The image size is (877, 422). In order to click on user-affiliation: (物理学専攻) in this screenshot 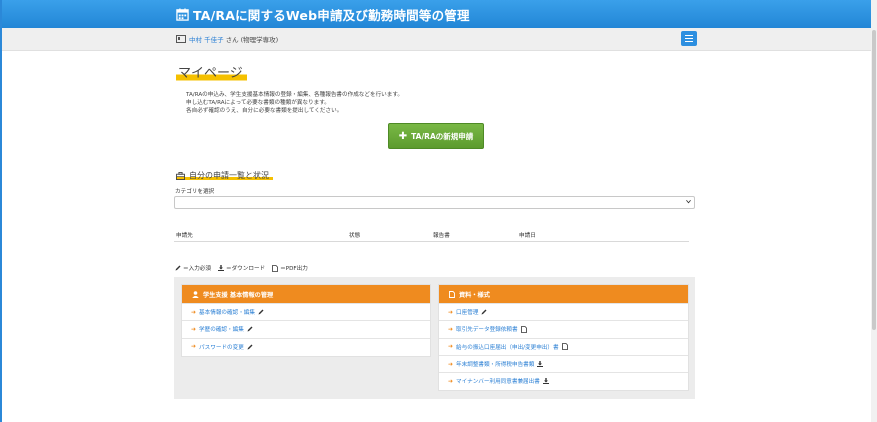, I will do `click(259, 40)`.